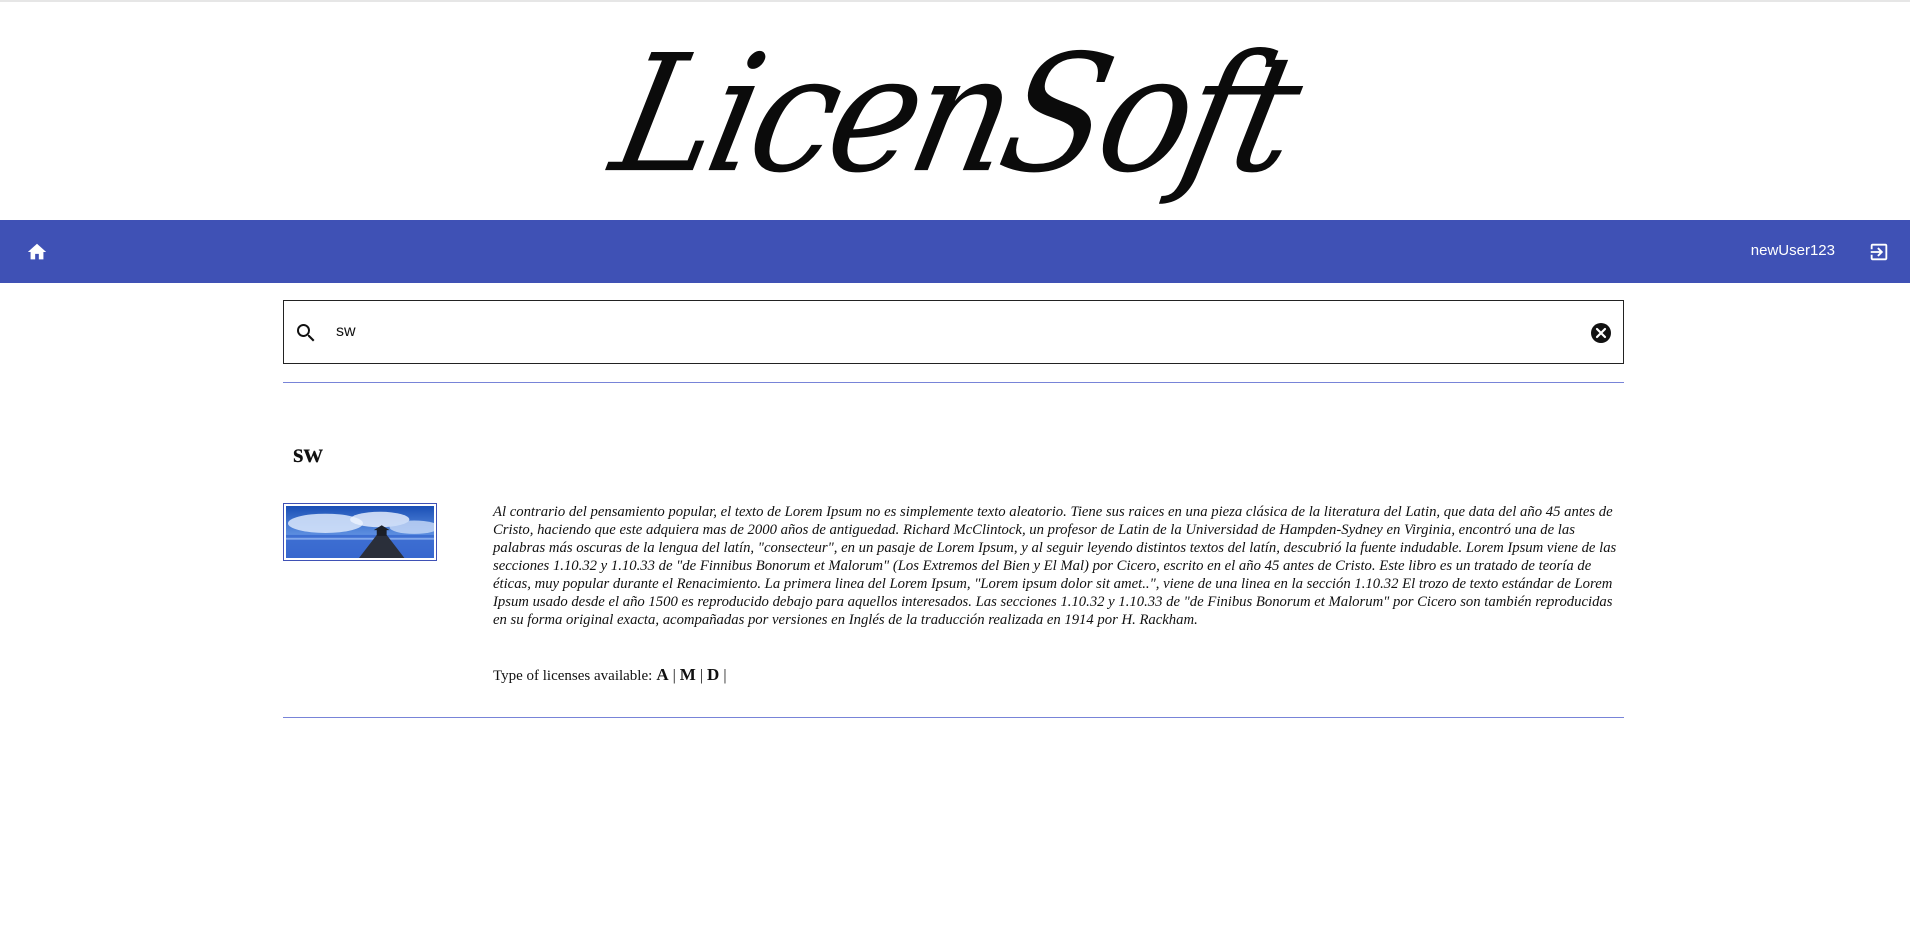  I want to click on pier-image, so click(360, 532).